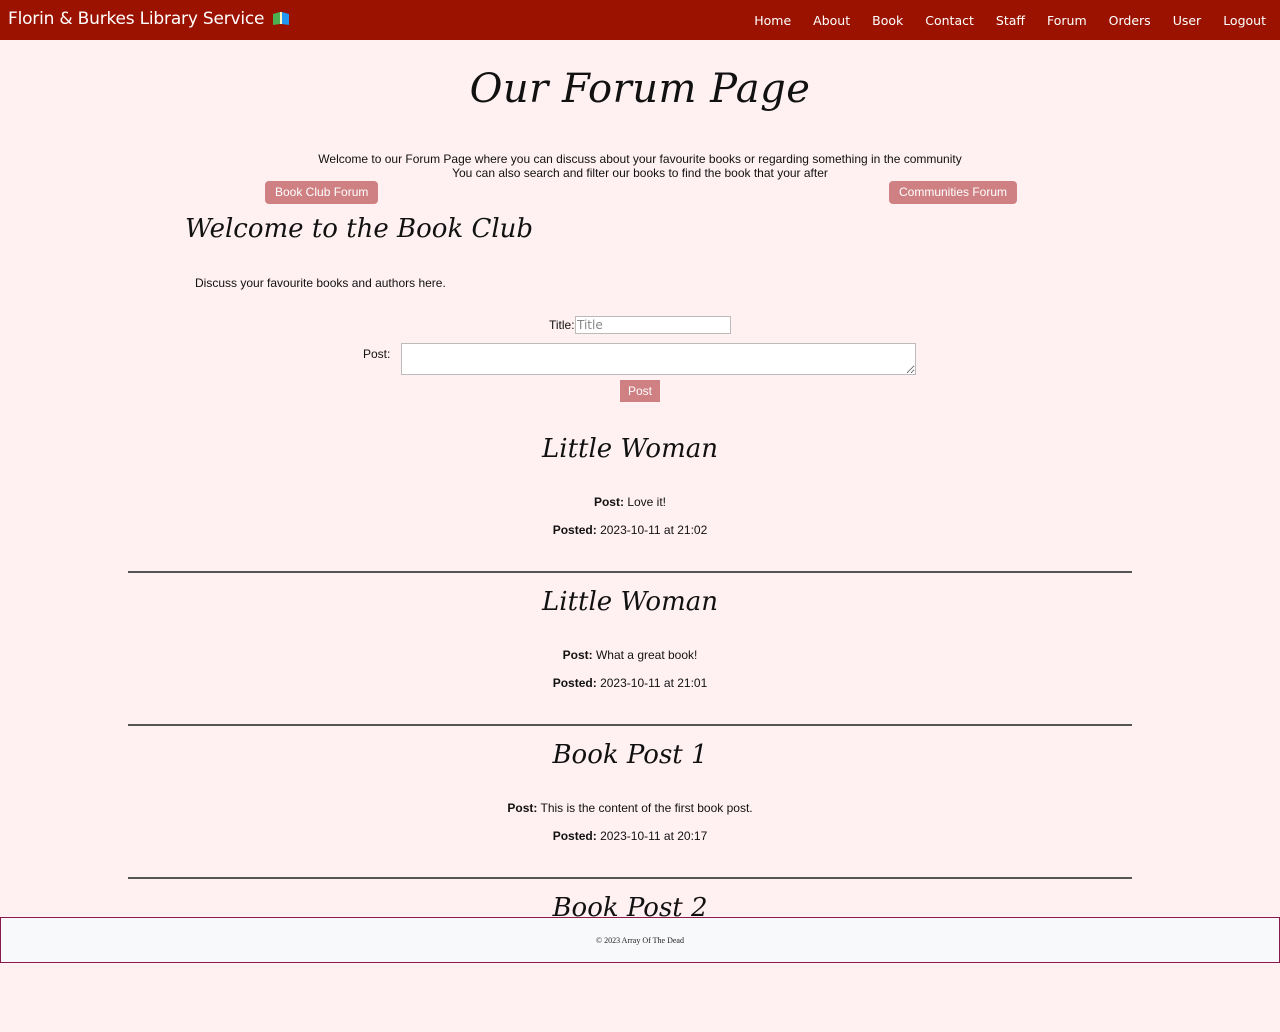  What do you see at coordinates (322, 192) in the screenshot?
I see `book-club-forum-button: Book Club Forum` at bounding box center [322, 192].